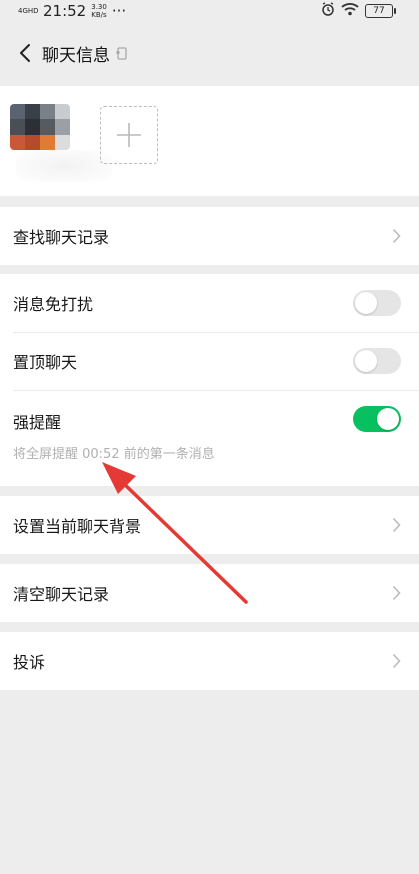 This screenshot has width=419, height=874. I want to click on plus-icon, so click(129, 135).